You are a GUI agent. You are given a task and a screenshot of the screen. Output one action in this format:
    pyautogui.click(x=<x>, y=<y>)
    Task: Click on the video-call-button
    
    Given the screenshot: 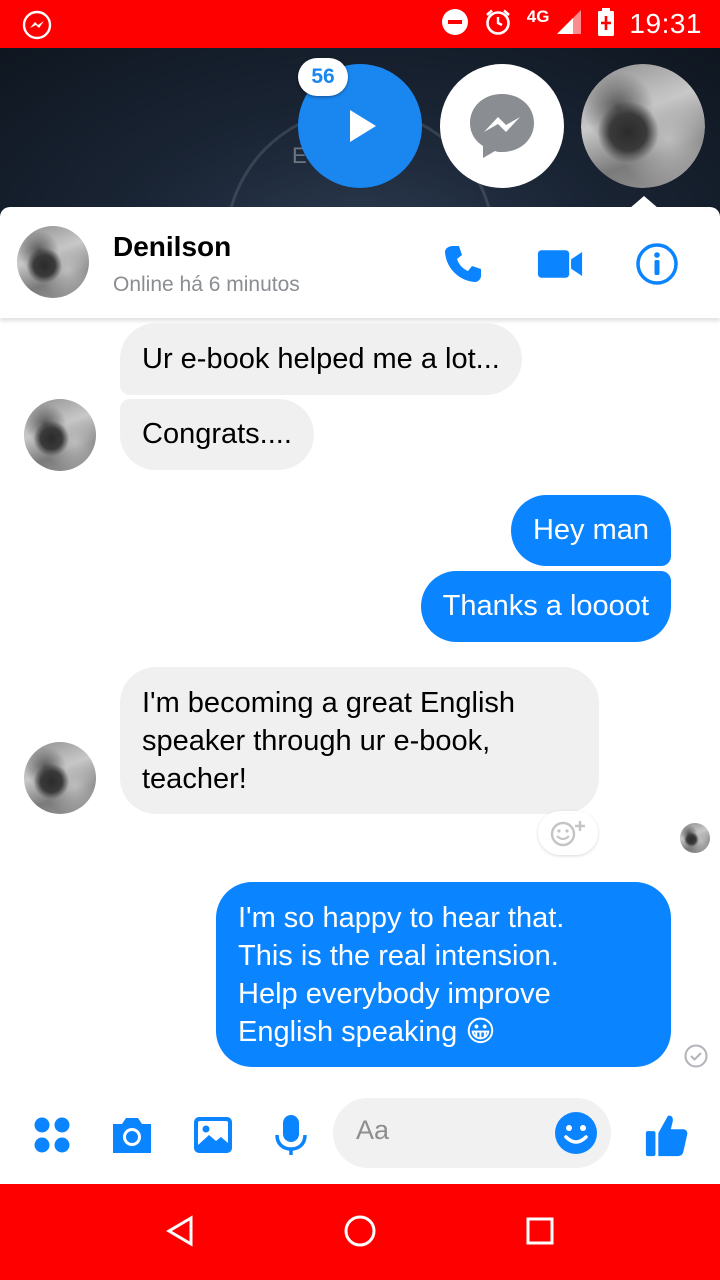 What is the action you would take?
    pyautogui.click(x=560, y=264)
    